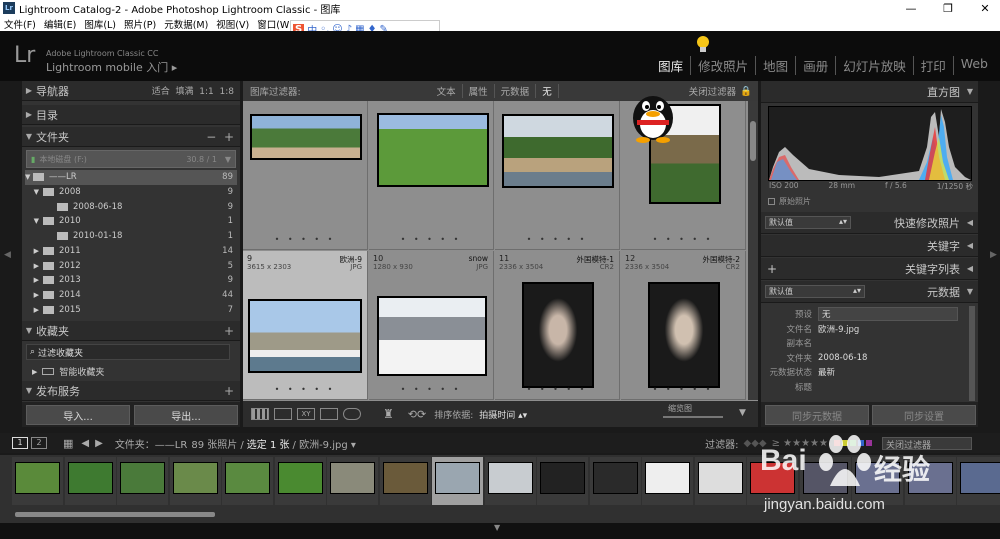 The image size is (1000, 539). Describe the element at coordinates (352, 414) in the screenshot. I see `people-view-icon` at that location.